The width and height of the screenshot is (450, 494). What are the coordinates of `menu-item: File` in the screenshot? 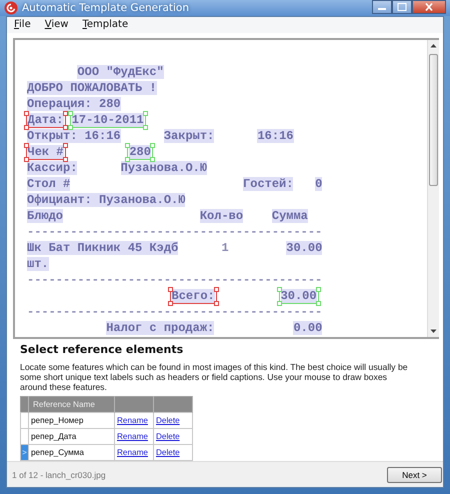 It's located at (22, 24).